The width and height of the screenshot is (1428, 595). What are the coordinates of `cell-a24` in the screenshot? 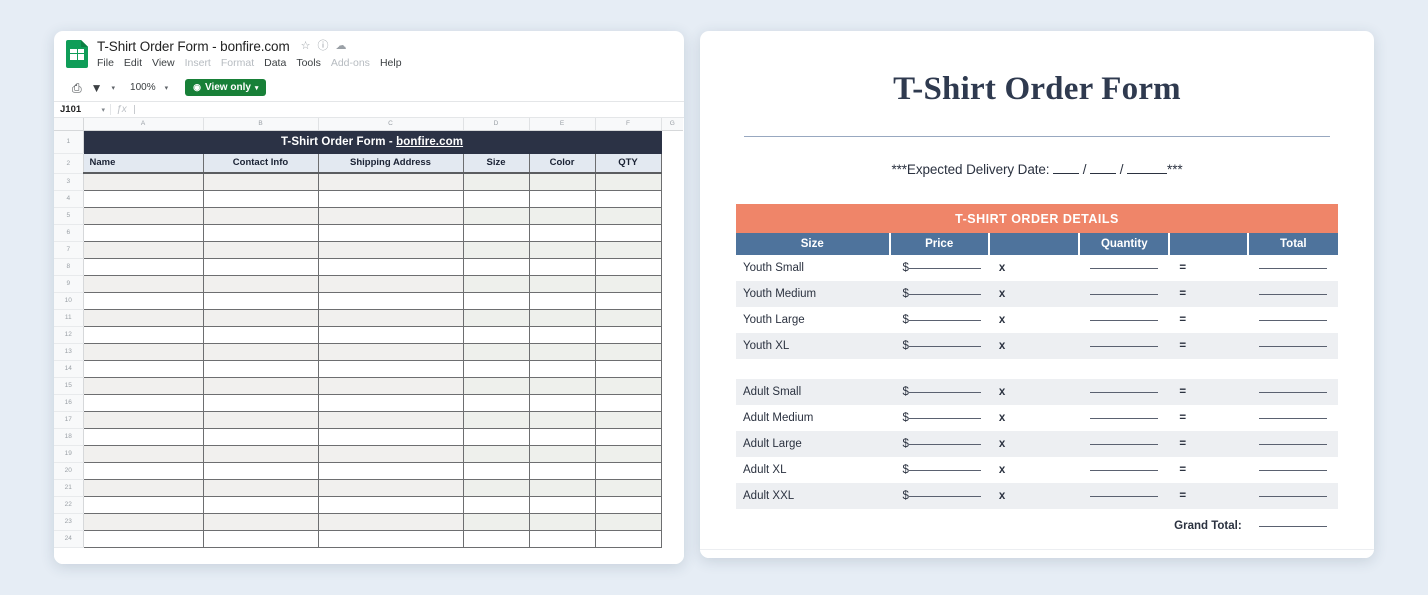 It's located at (143, 539).